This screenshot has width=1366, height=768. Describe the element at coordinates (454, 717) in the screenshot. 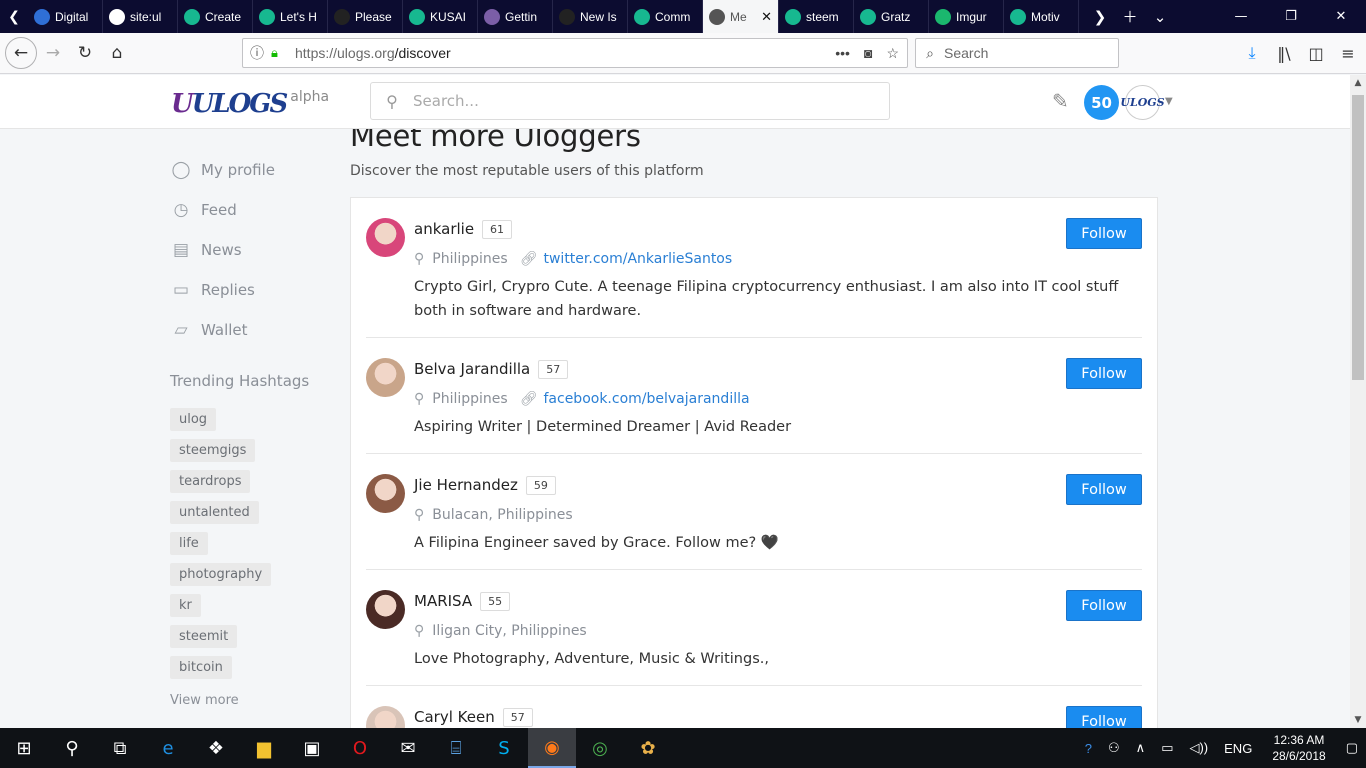

I see `user-name: Caryl Keen` at that location.